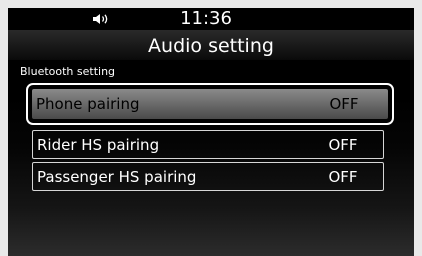 The width and height of the screenshot is (422, 256). Describe the element at coordinates (211, 46) in the screenshot. I see `page-title: Audio setting` at that location.